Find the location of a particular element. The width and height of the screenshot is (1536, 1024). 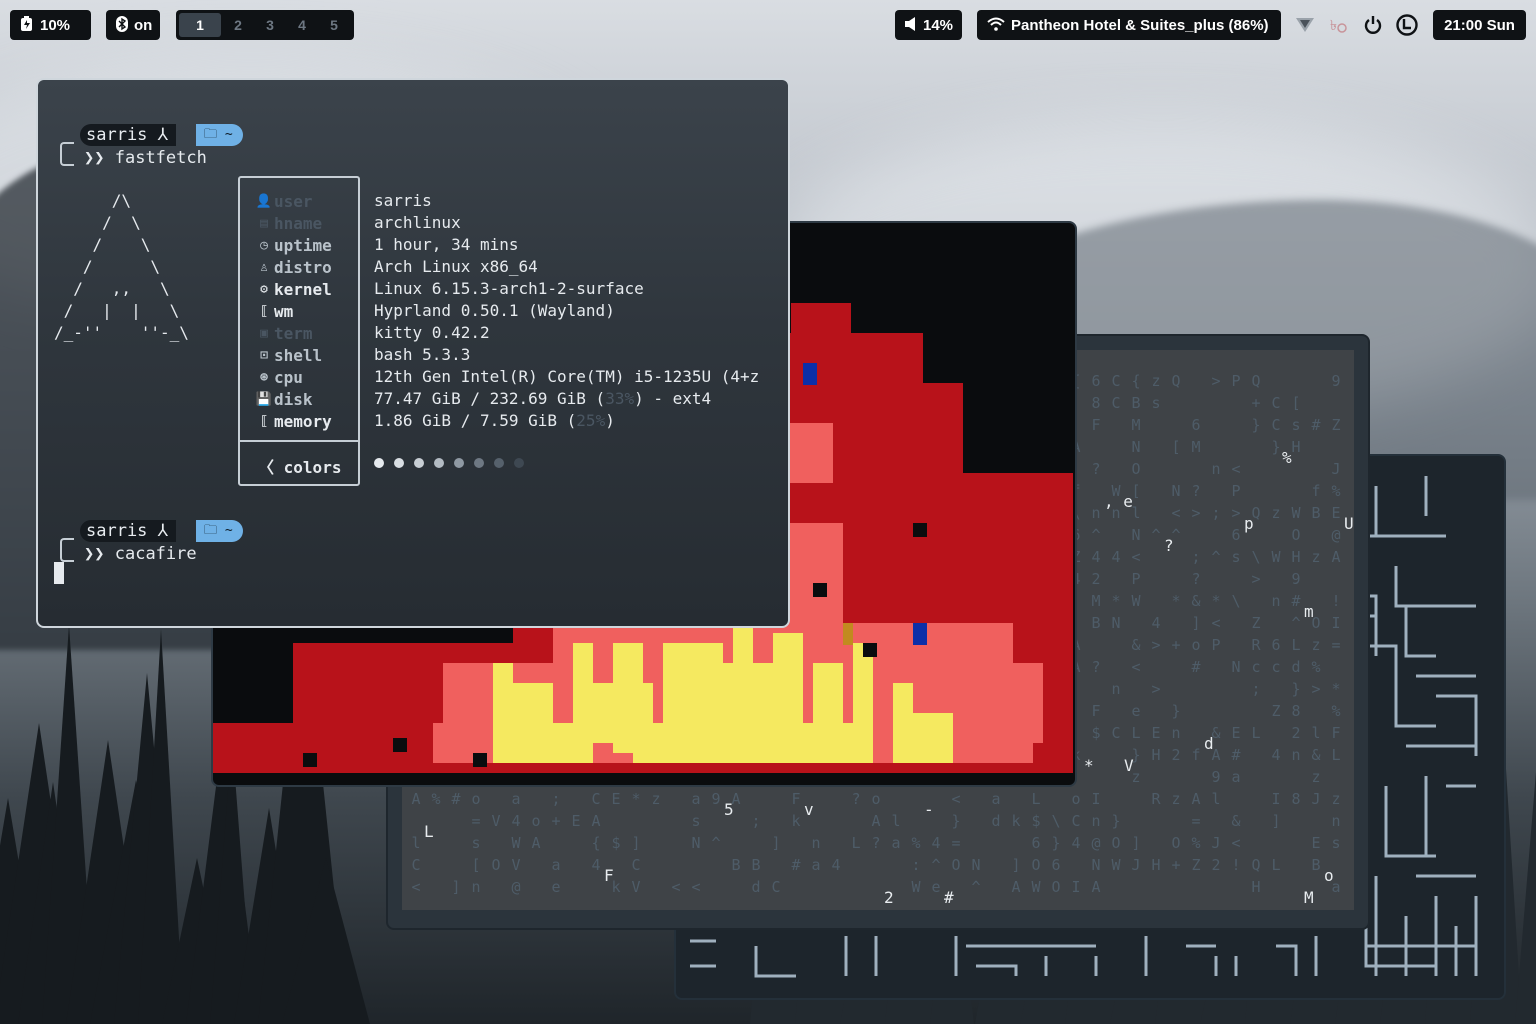

value-text: 77.47 GiB / 232.69 GiB ( is located at coordinates (490, 398).